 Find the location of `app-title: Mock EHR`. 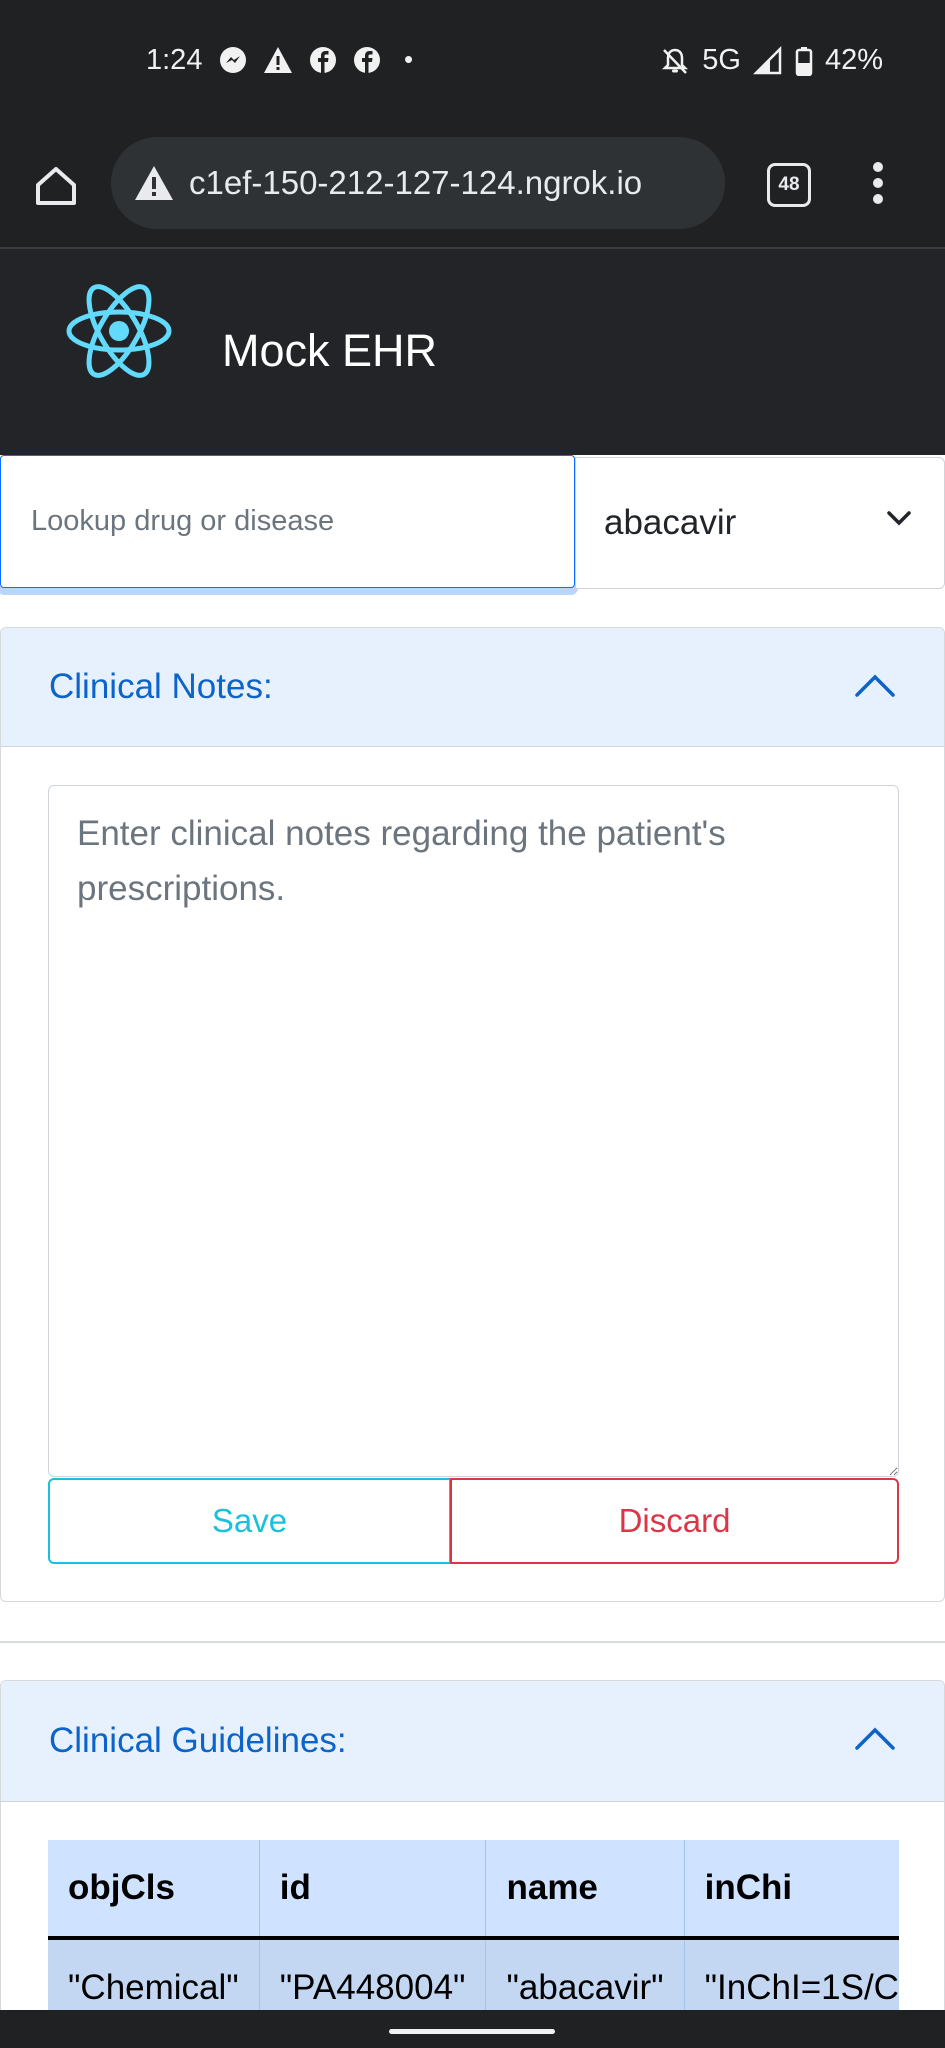

app-title: Mock EHR is located at coordinates (330, 350).